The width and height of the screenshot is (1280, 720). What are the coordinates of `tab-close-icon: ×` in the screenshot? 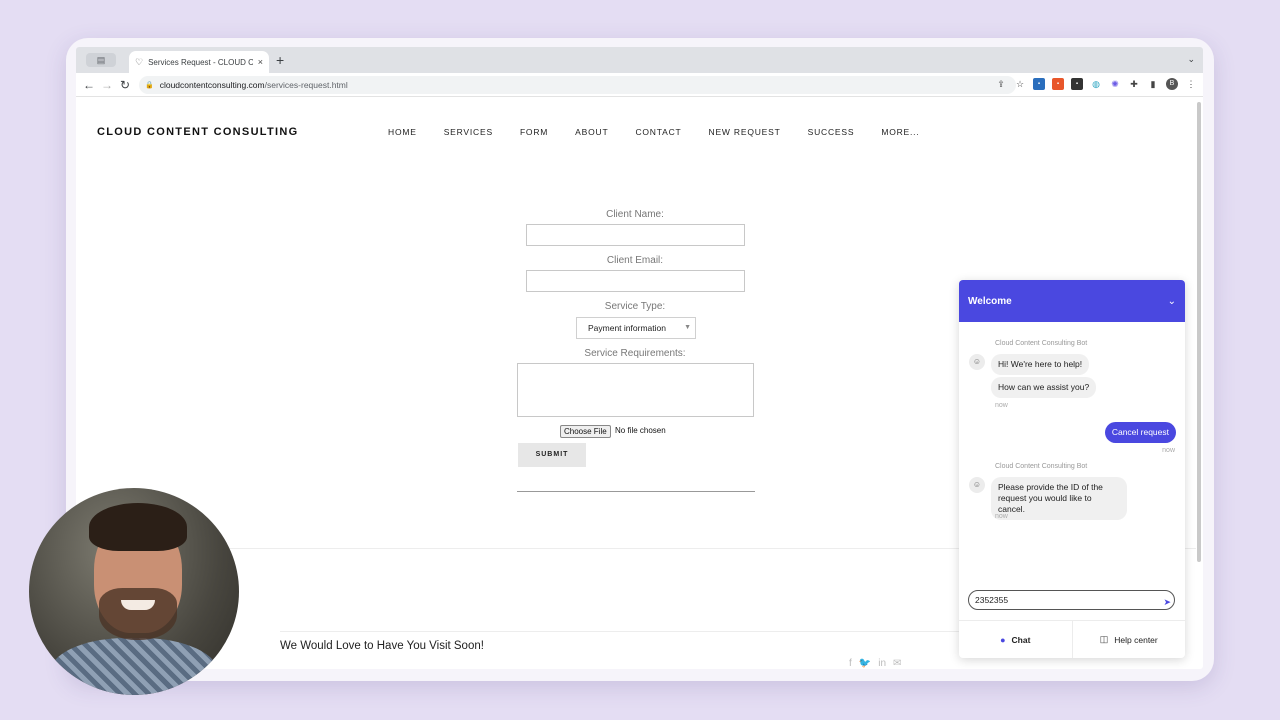 It's located at (260, 62).